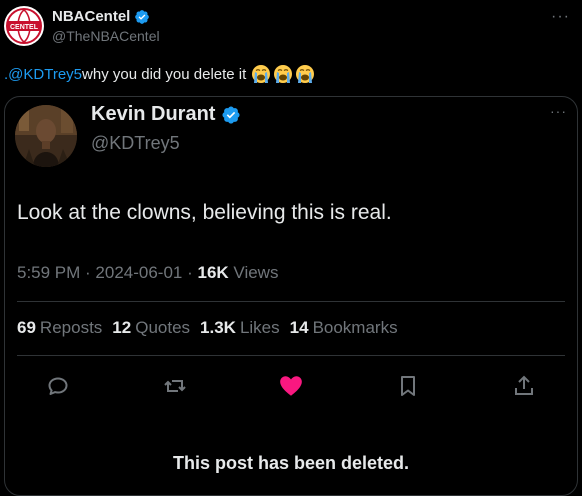 Image resolution: width=582 pixels, height=496 pixels. I want to click on share-button, so click(524, 386).